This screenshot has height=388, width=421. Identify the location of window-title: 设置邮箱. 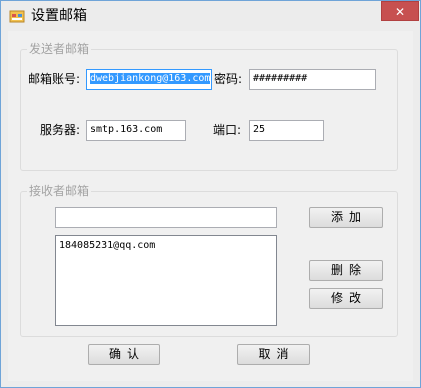
(59, 16).